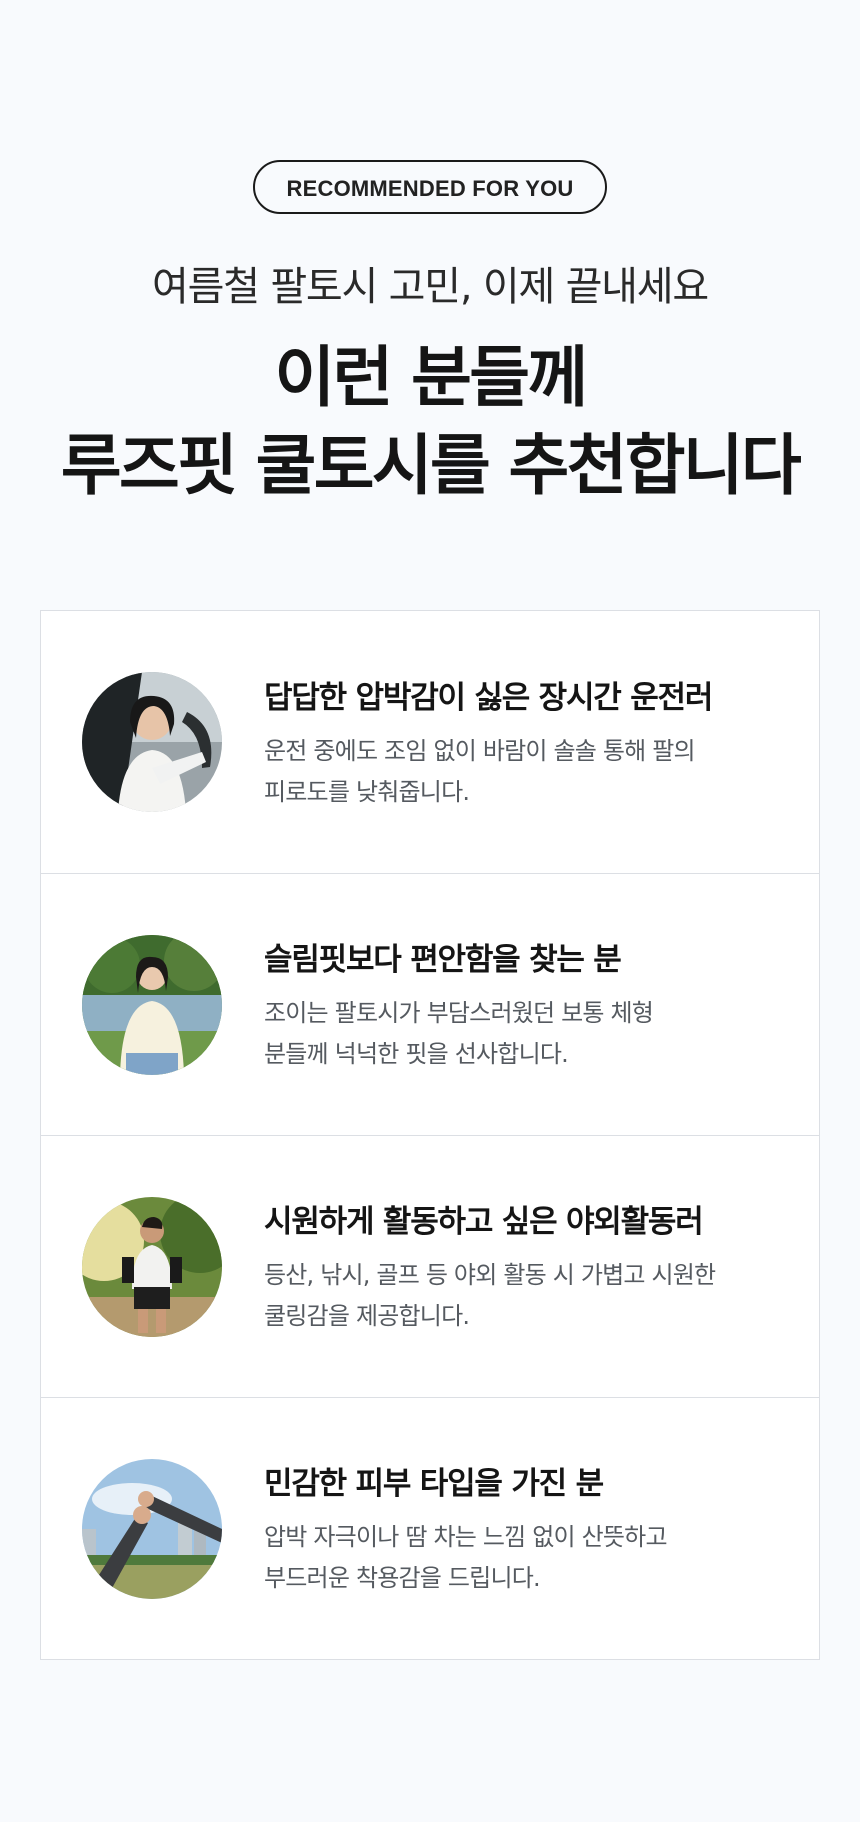 This screenshot has width=860, height=1822. What do you see at coordinates (430, 287) in the screenshot?
I see `hero-subtitle: 여름철 팔토시 고민, 이제 끝내세요` at bounding box center [430, 287].